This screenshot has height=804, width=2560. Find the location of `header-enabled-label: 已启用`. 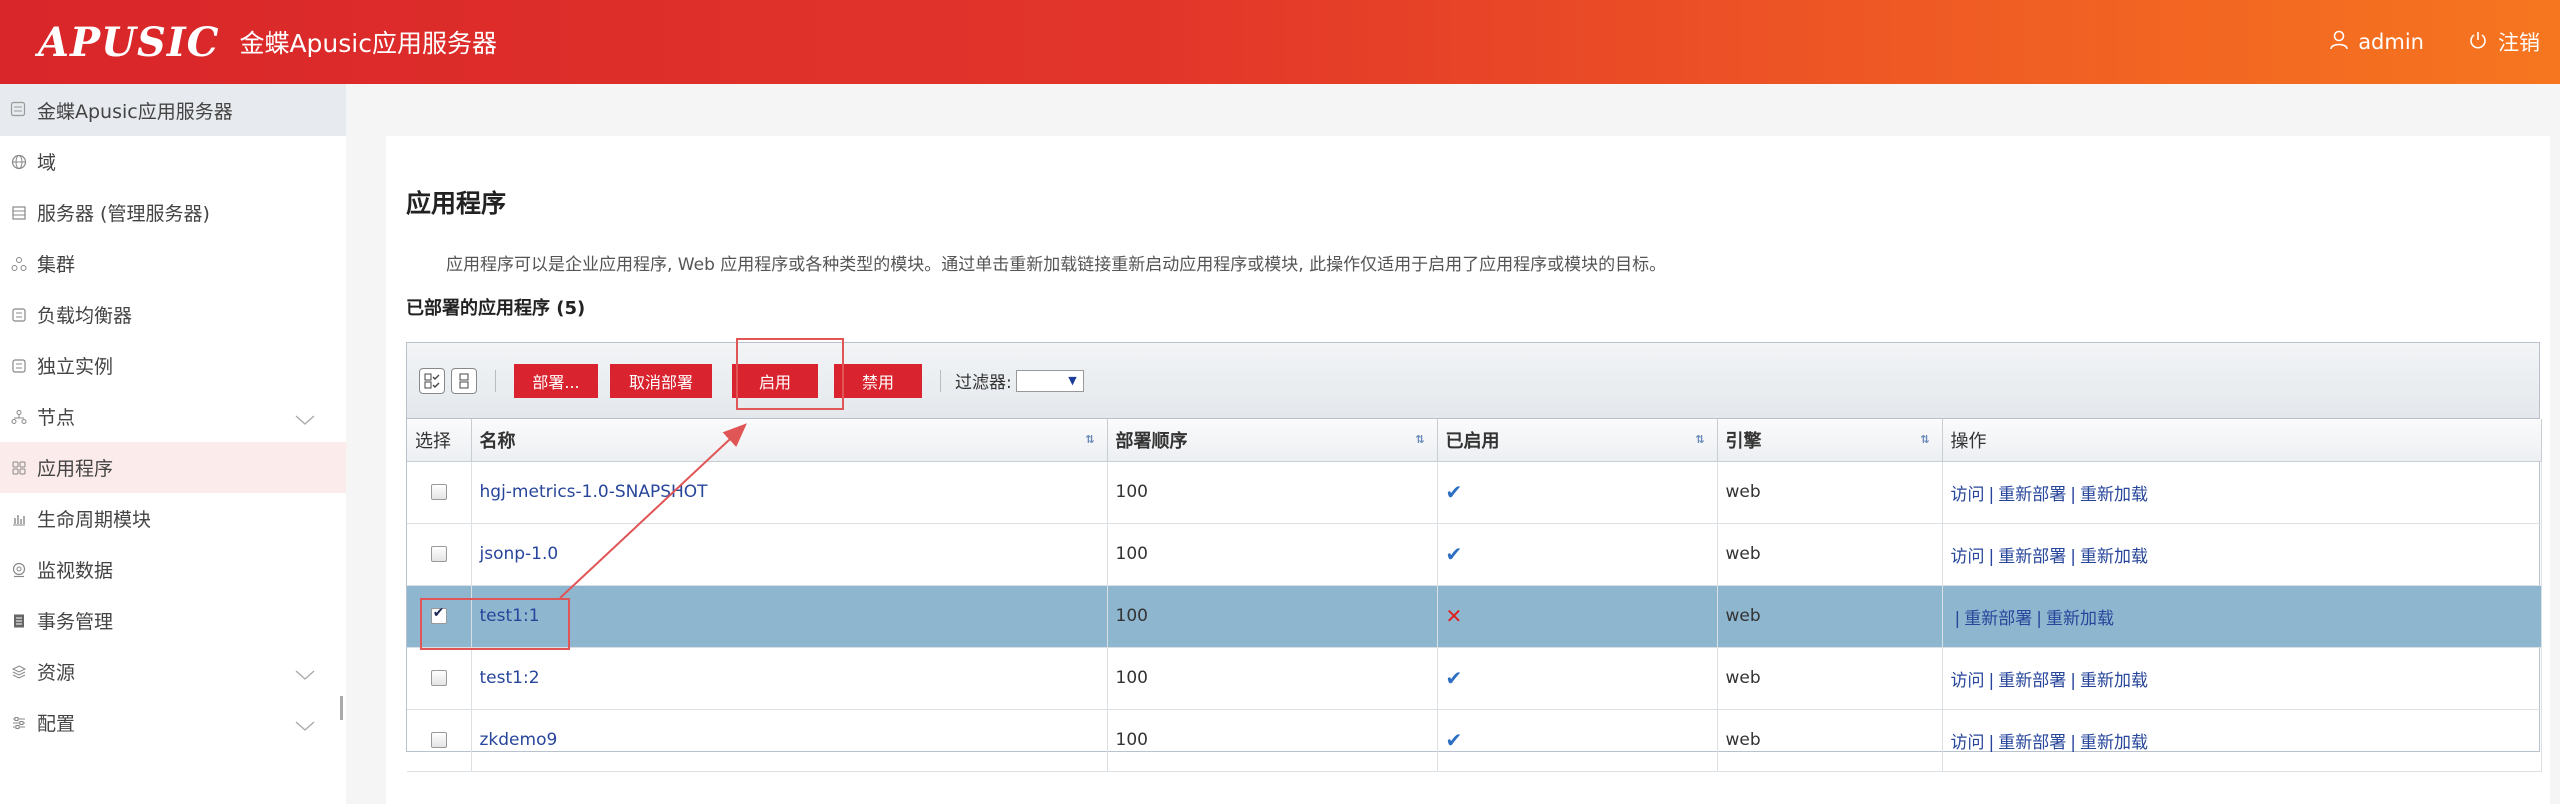

header-enabled-label: 已启用 is located at coordinates (1472, 441).